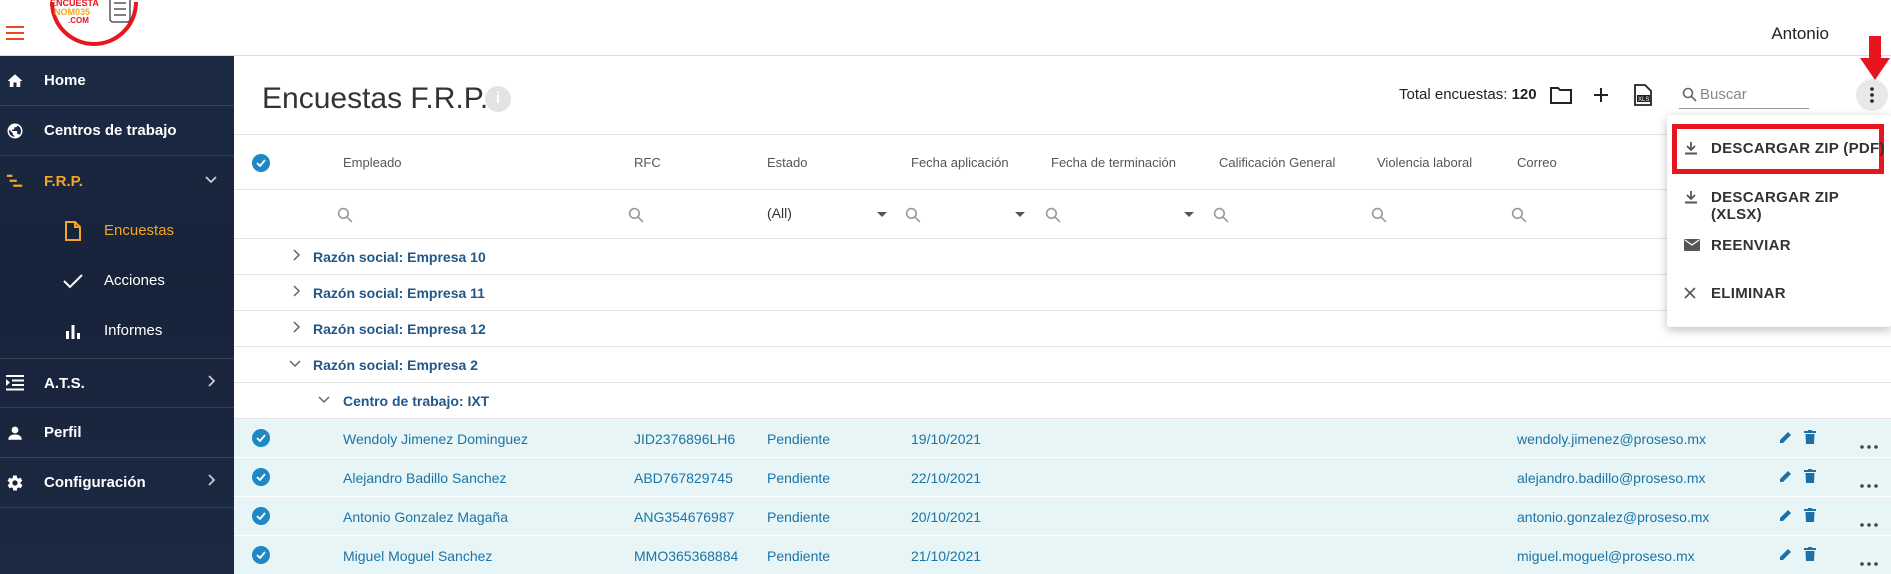  I want to click on cell-empleado: Antonio Gonzalez Magaña, so click(425, 517).